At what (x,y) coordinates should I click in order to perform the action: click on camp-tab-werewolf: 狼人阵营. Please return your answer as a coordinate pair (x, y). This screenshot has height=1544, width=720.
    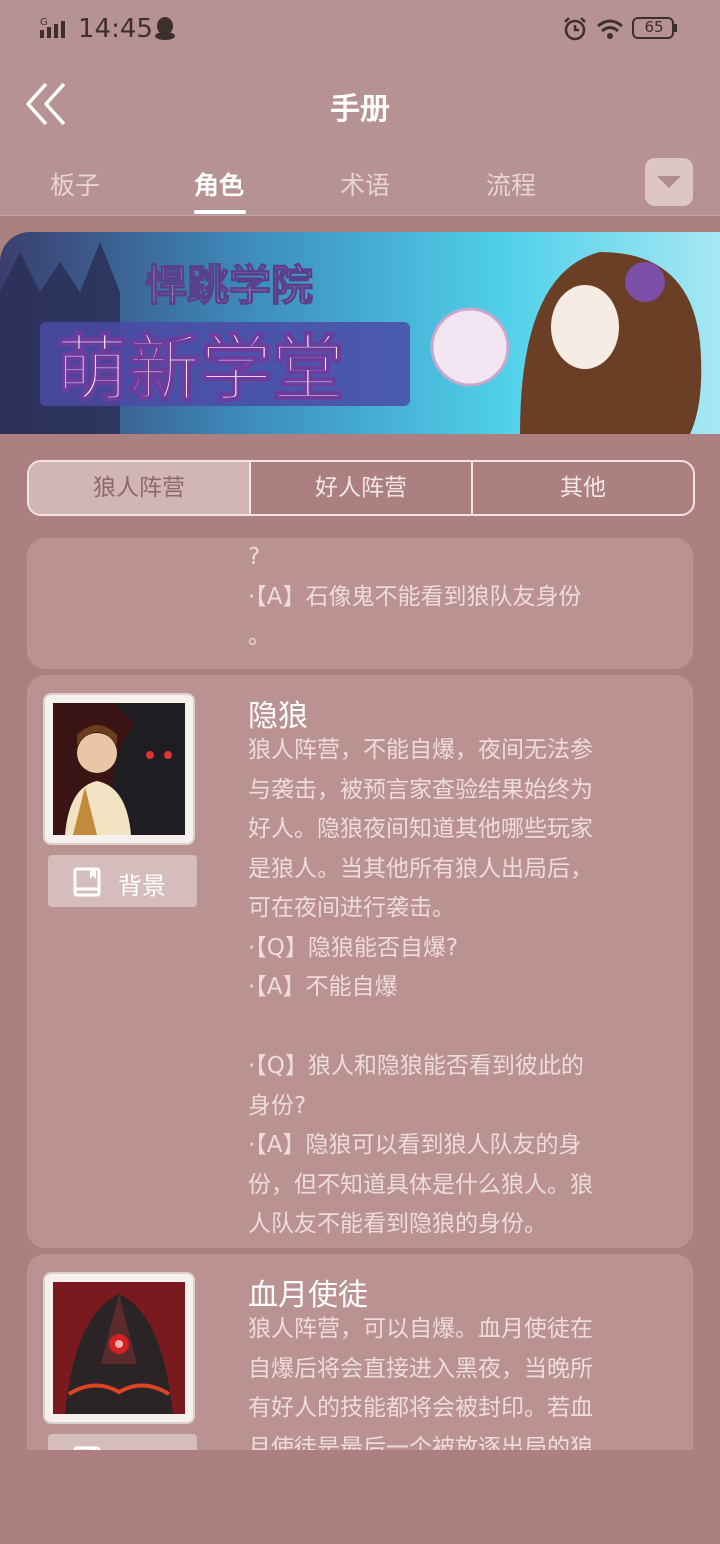
    Looking at the image, I should click on (139, 488).